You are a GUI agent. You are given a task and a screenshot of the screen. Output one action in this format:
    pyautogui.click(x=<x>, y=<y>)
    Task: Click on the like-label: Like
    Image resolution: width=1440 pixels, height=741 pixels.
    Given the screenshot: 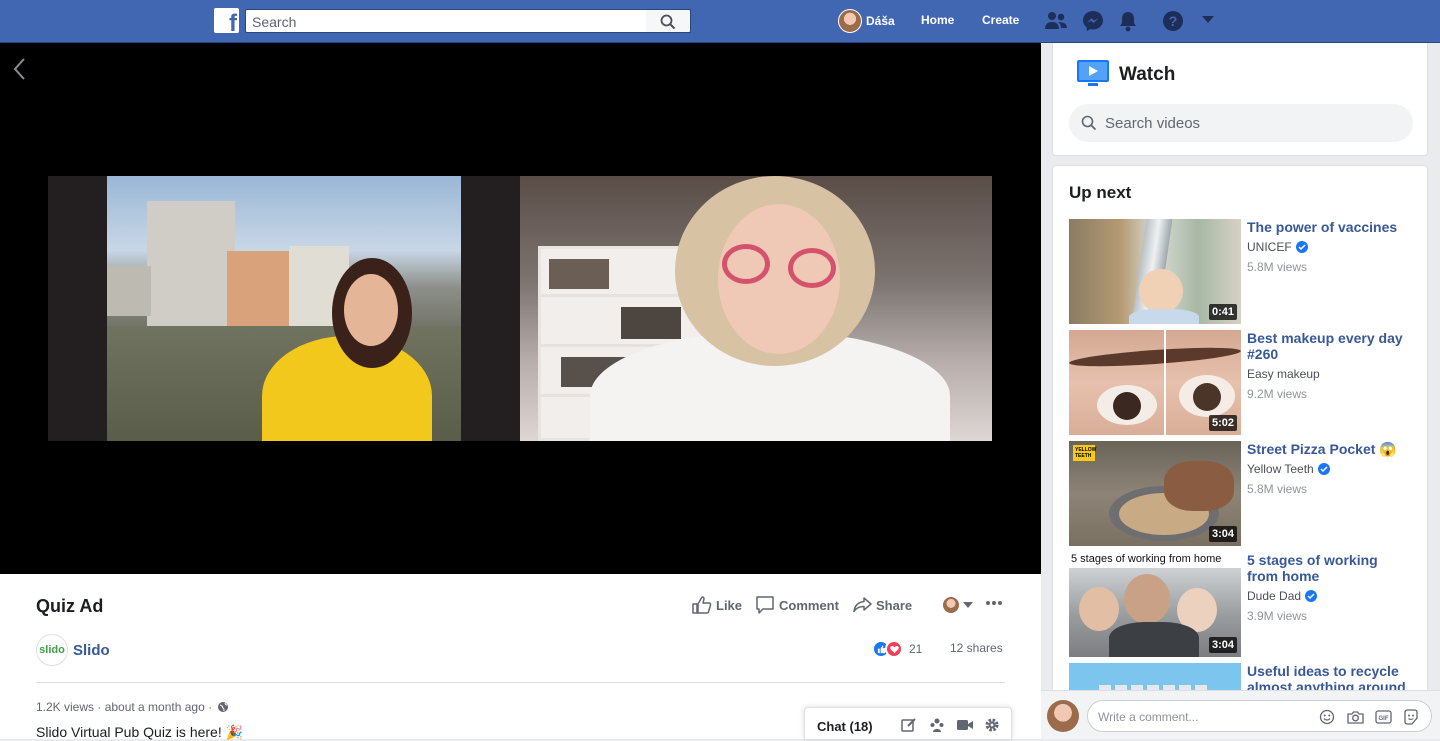 What is the action you would take?
    pyautogui.click(x=729, y=605)
    